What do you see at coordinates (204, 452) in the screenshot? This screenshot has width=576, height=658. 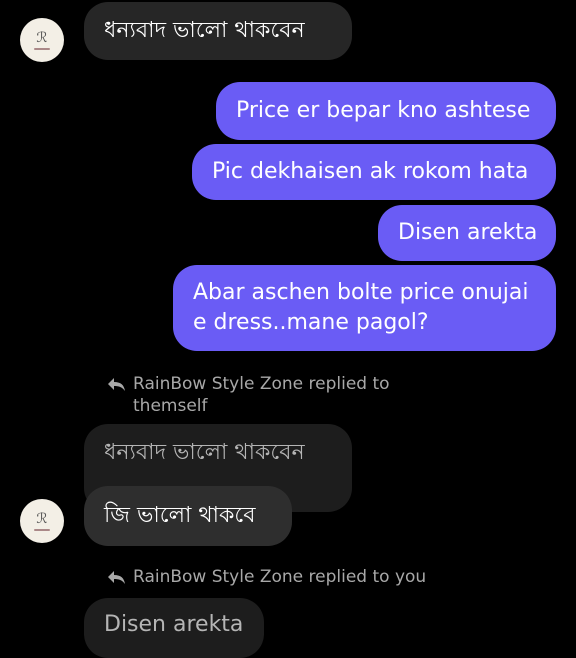 I see `quoted-text: ধন্যবাদ ভালো থাকবেন` at bounding box center [204, 452].